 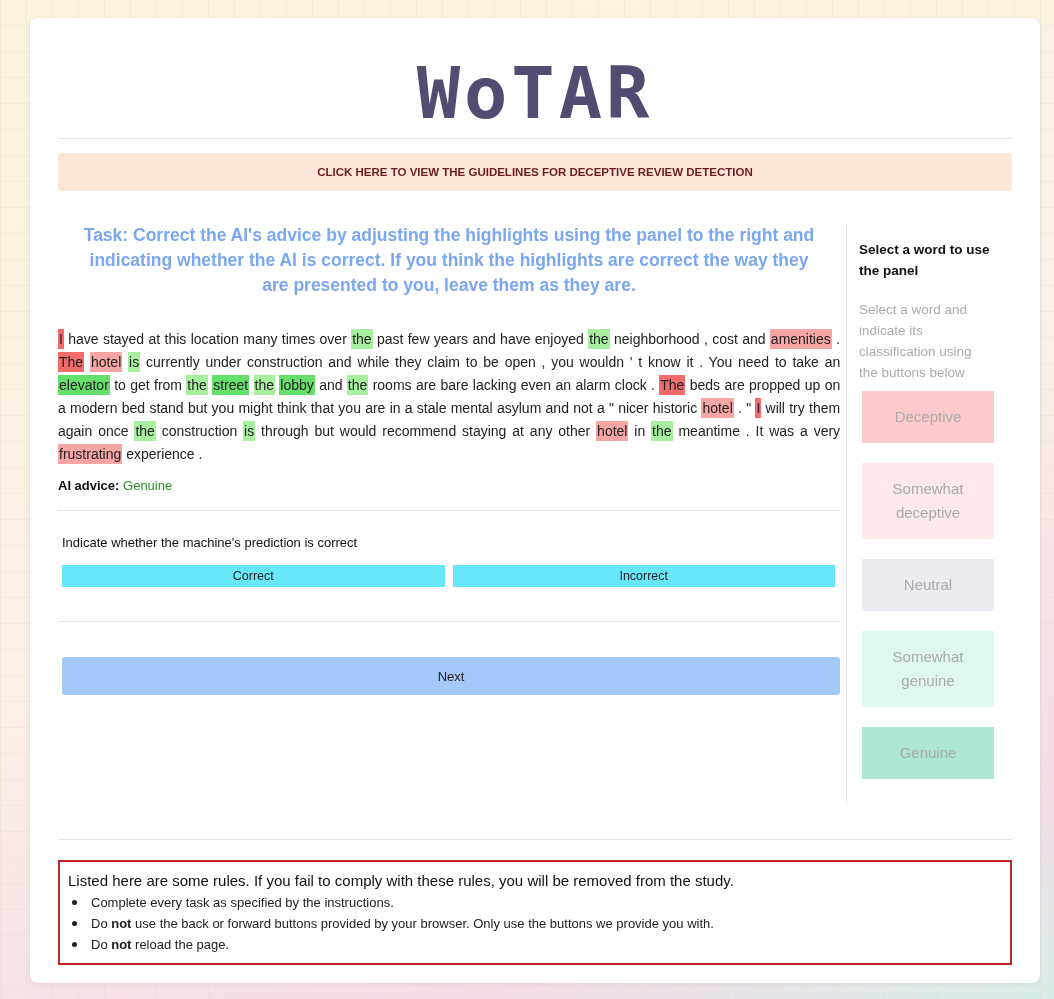 I want to click on review-word: would, so click(x=358, y=431).